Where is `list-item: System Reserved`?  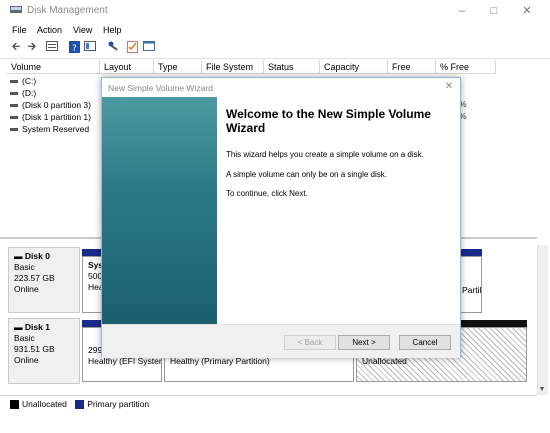
list-item: System Reserved is located at coordinates (49, 129).